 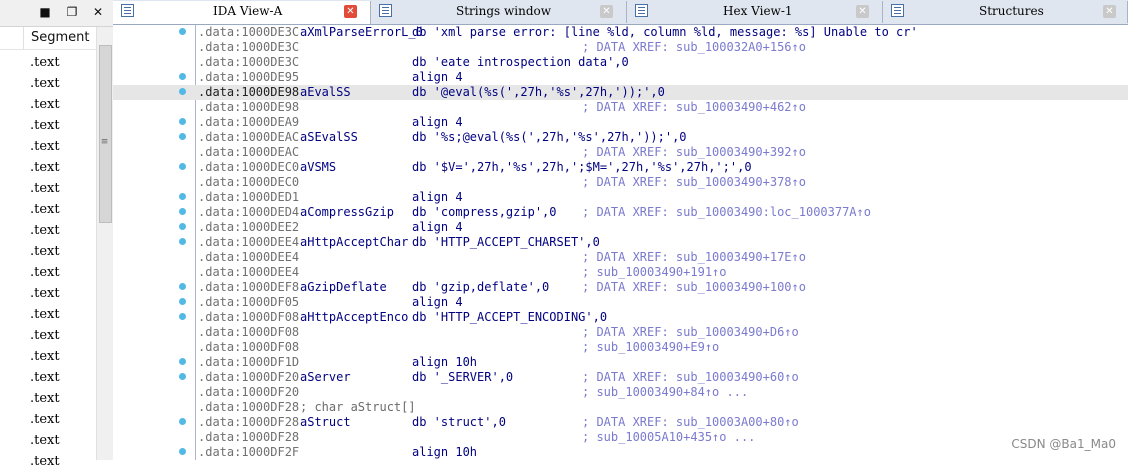 I want to click on disasm-line: .data:1000DE95 align 4, so click(x=620, y=77).